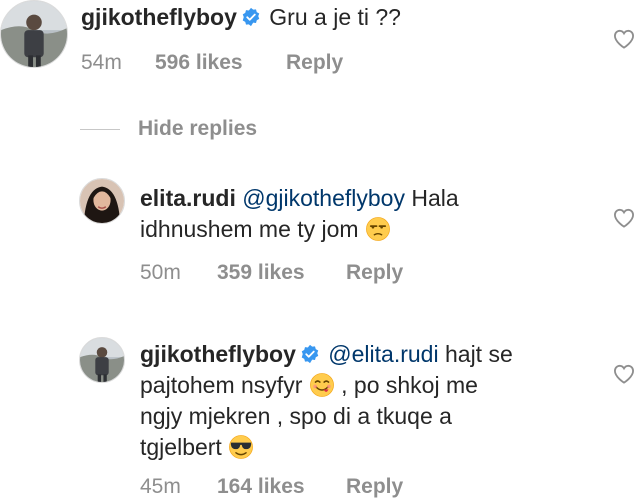 Image resolution: width=640 pixels, height=500 pixels. What do you see at coordinates (221, 385) in the screenshot?
I see `comment-text: pajtohem nsyfyr` at bounding box center [221, 385].